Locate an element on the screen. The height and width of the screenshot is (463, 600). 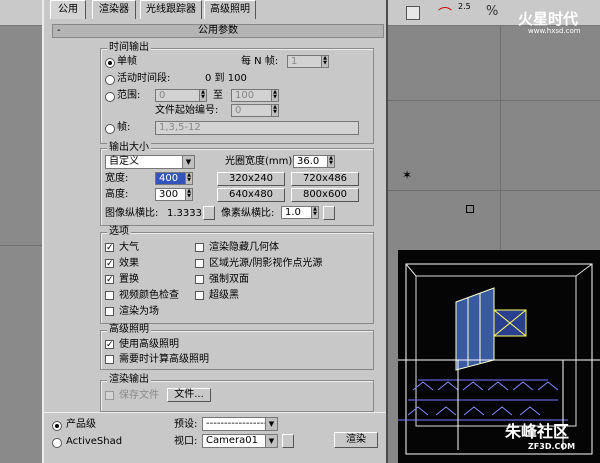
height-label: 高度: is located at coordinates (117, 194).